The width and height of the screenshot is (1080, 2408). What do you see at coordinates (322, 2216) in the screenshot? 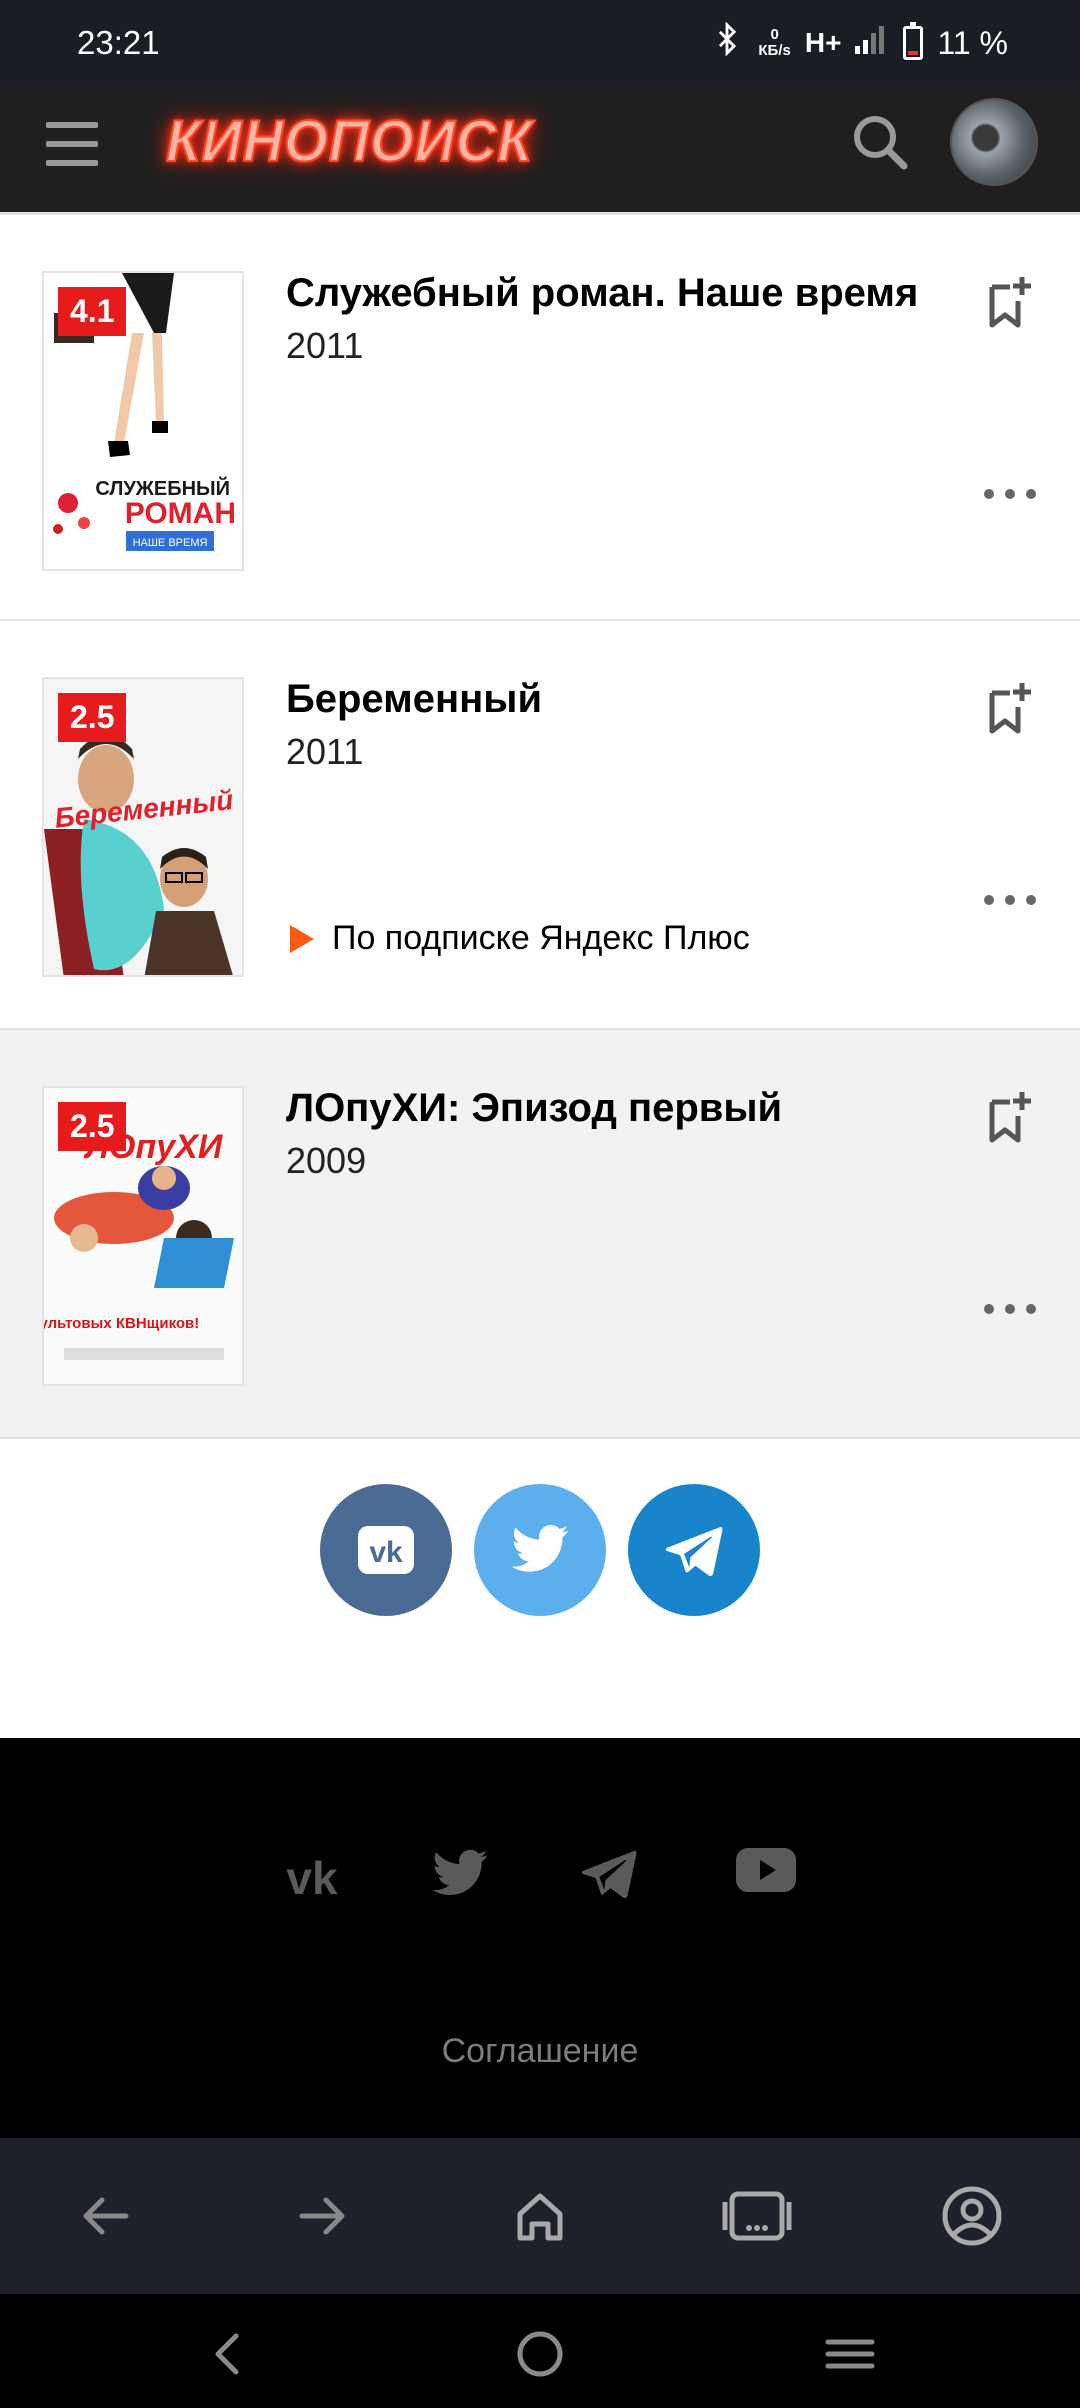
I see `forward-arrow-icon` at bounding box center [322, 2216].